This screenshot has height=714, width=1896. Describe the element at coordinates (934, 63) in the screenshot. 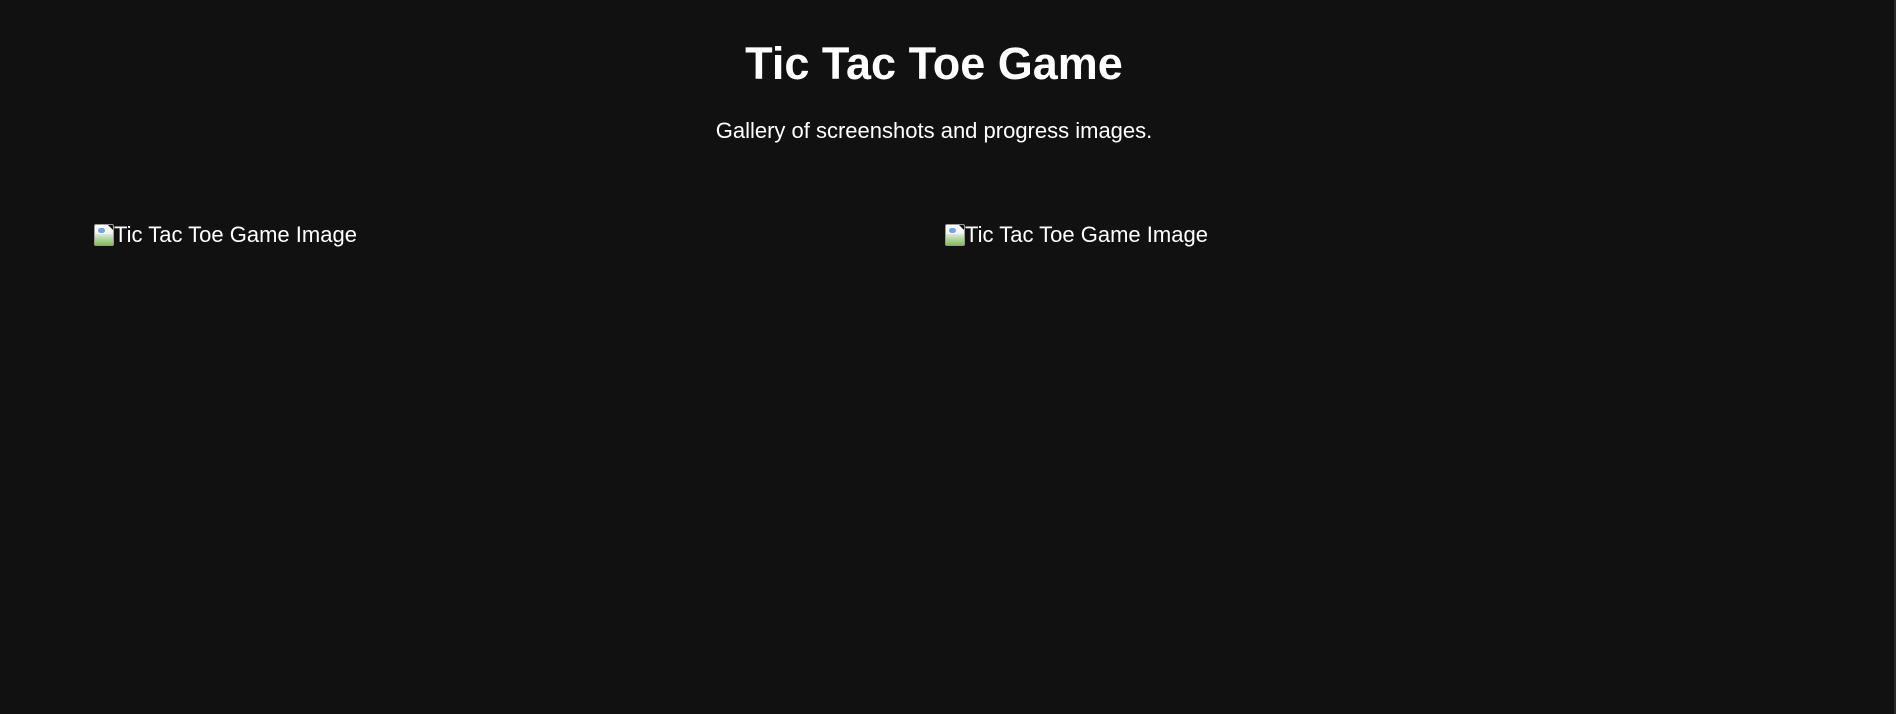

I see `page-title: Tic Tac Toe Game` at that location.